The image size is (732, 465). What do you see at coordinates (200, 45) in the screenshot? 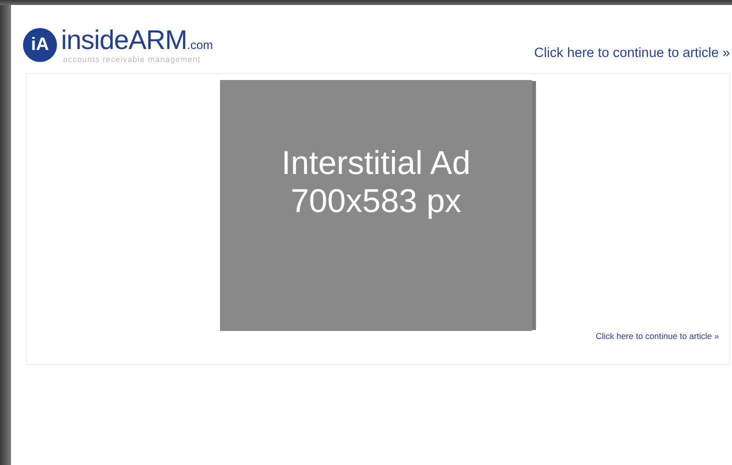
I see `logo-suffix: .com` at bounding box center [200, 45].